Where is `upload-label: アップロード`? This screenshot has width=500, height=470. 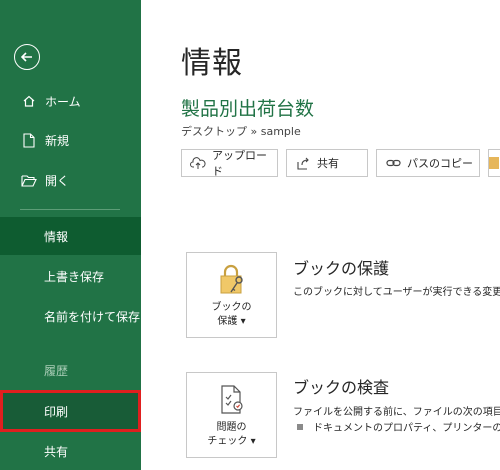 upload-label: アップロード is located at coordinates (239, 163).